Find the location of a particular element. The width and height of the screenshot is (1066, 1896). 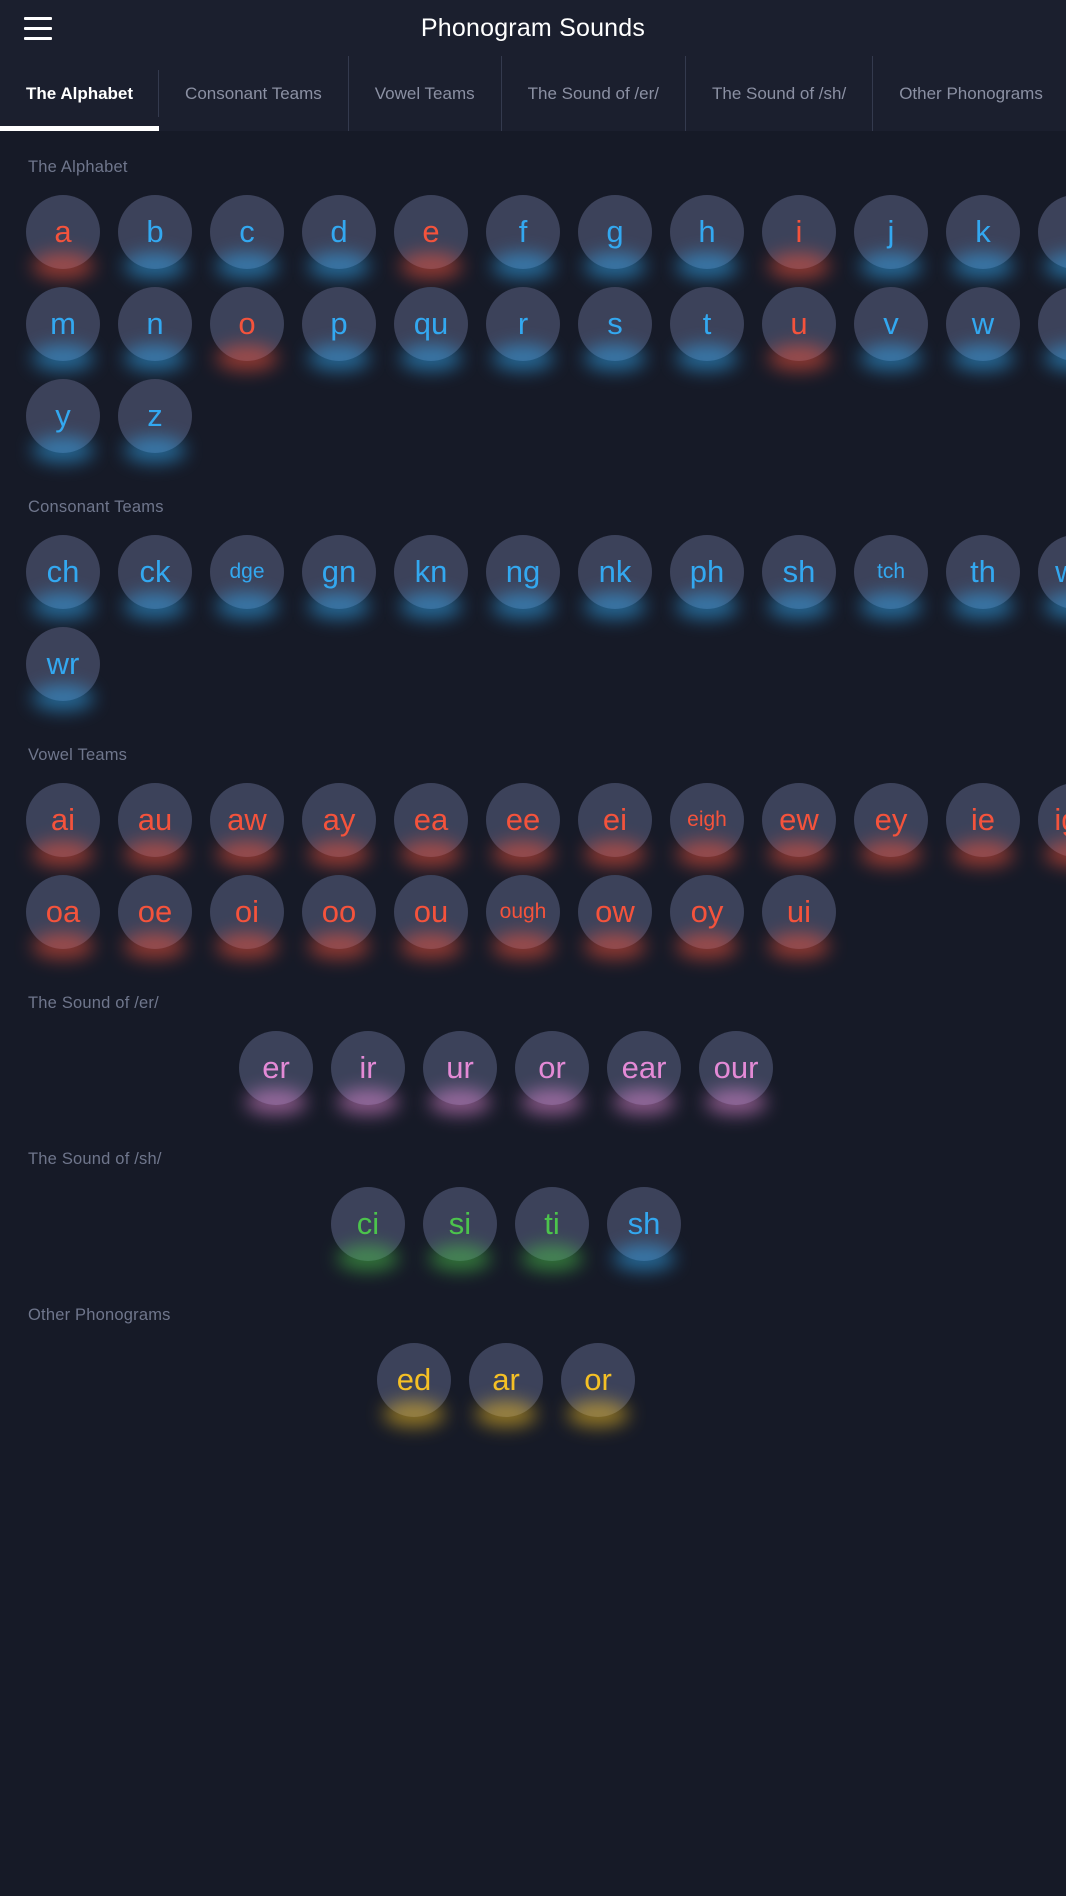

phonogram-chip: p is located at coordinates (339, 324).